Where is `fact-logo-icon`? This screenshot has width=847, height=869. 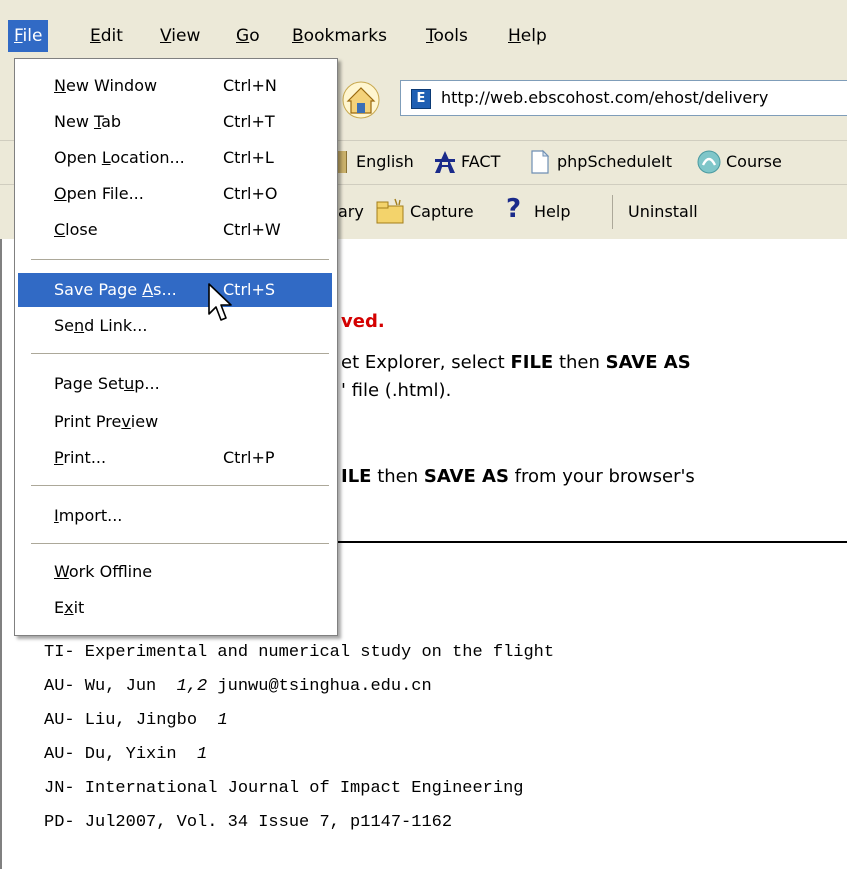 fact-logo-icon is located at coordinates (445, 162).